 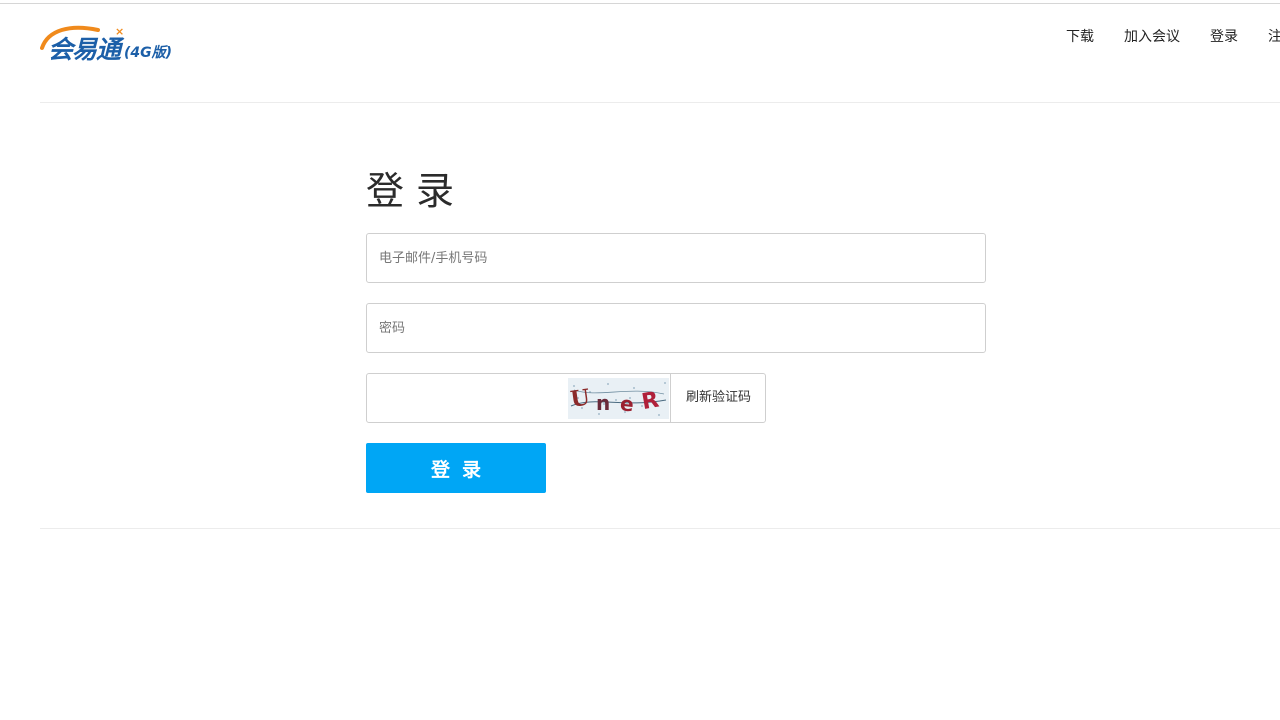 I want to click on logo: × 会易通 (4G版), so click(x=115, y=48).